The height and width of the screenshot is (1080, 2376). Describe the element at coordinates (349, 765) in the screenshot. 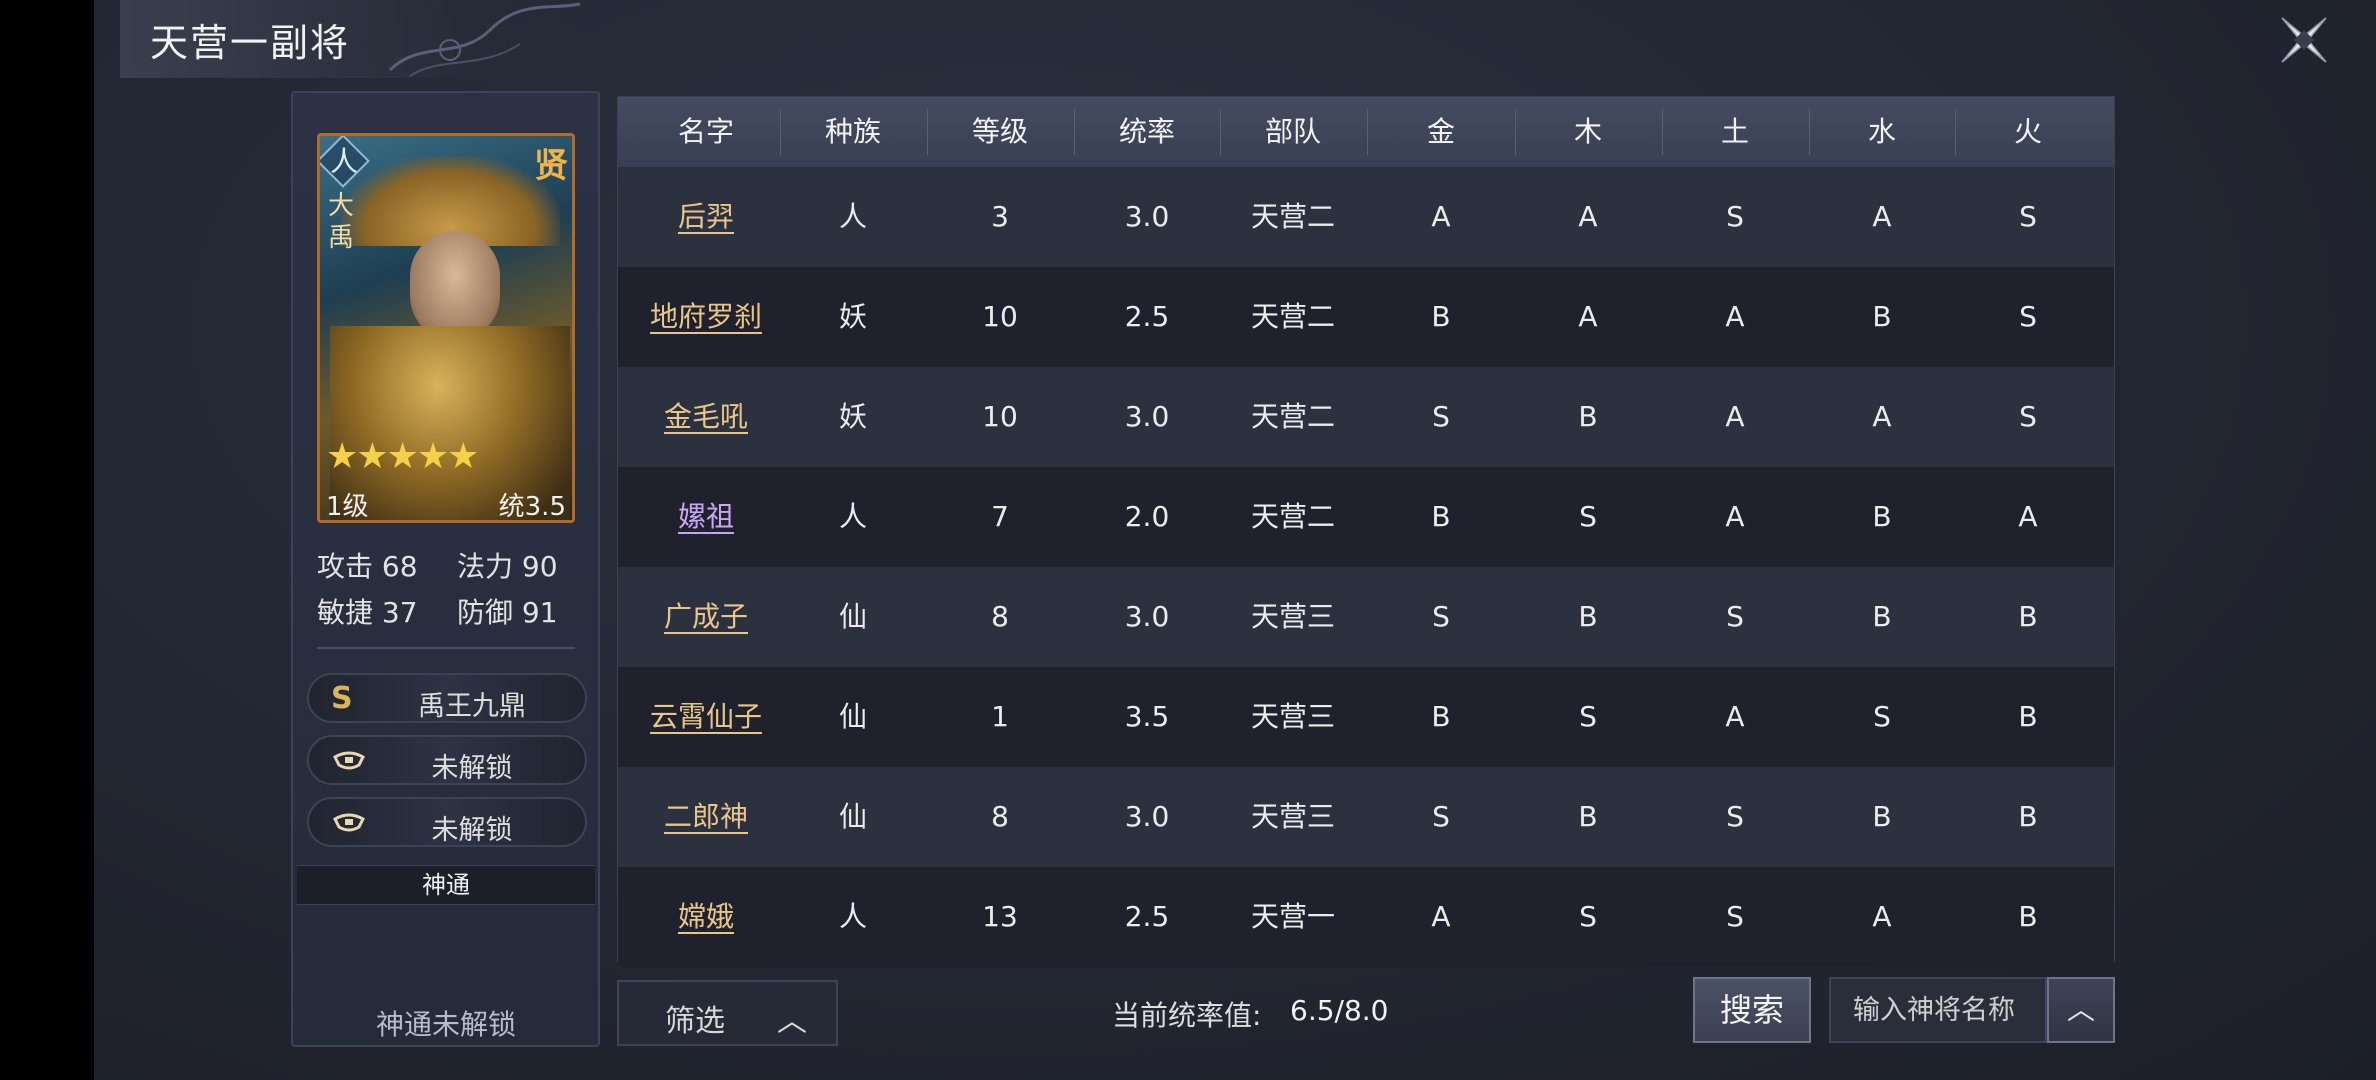

I see `lock-icon` at that location.